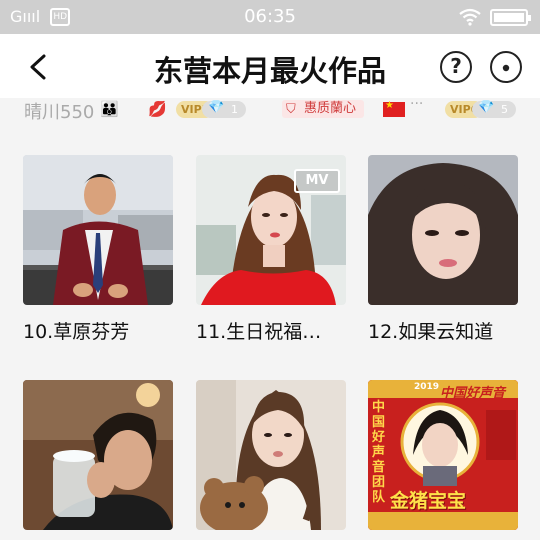 The width and height of the screenshot is (540, 540). I want to click on work-thumbnail: MV, so click(271, 230).